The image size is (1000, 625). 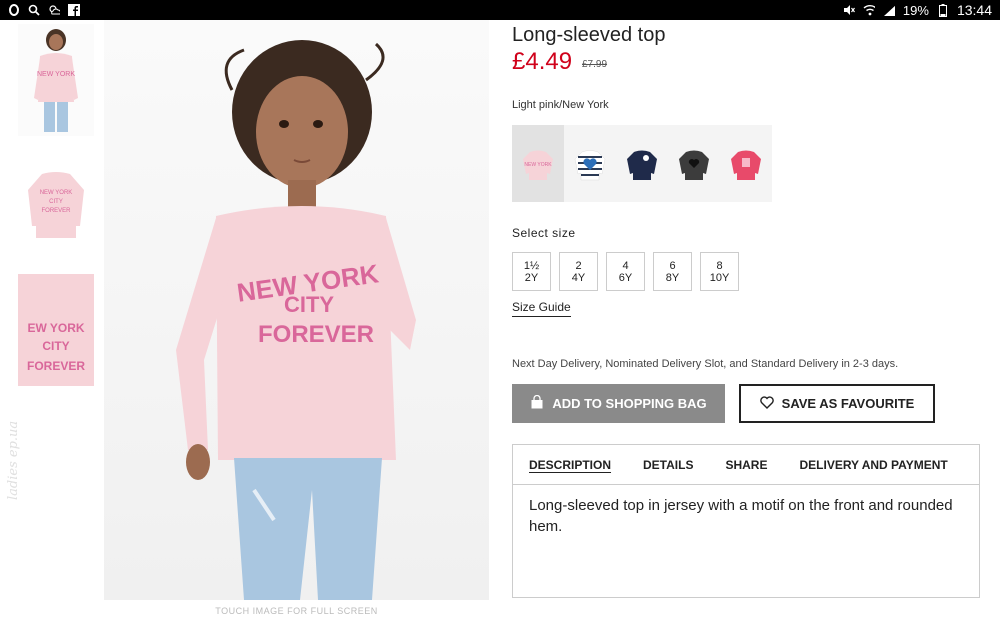 I want to click on swatch-light-pink: NEW YORK, so click(x=538, y=163).